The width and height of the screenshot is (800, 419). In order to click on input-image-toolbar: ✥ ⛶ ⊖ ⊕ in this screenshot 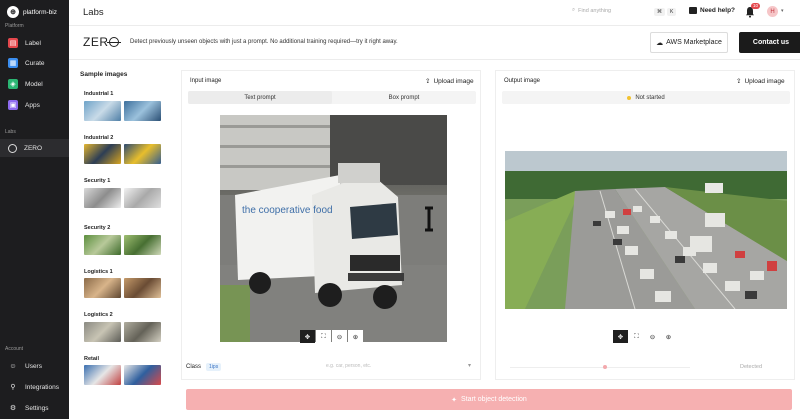, I will do `click(331, 336)`.